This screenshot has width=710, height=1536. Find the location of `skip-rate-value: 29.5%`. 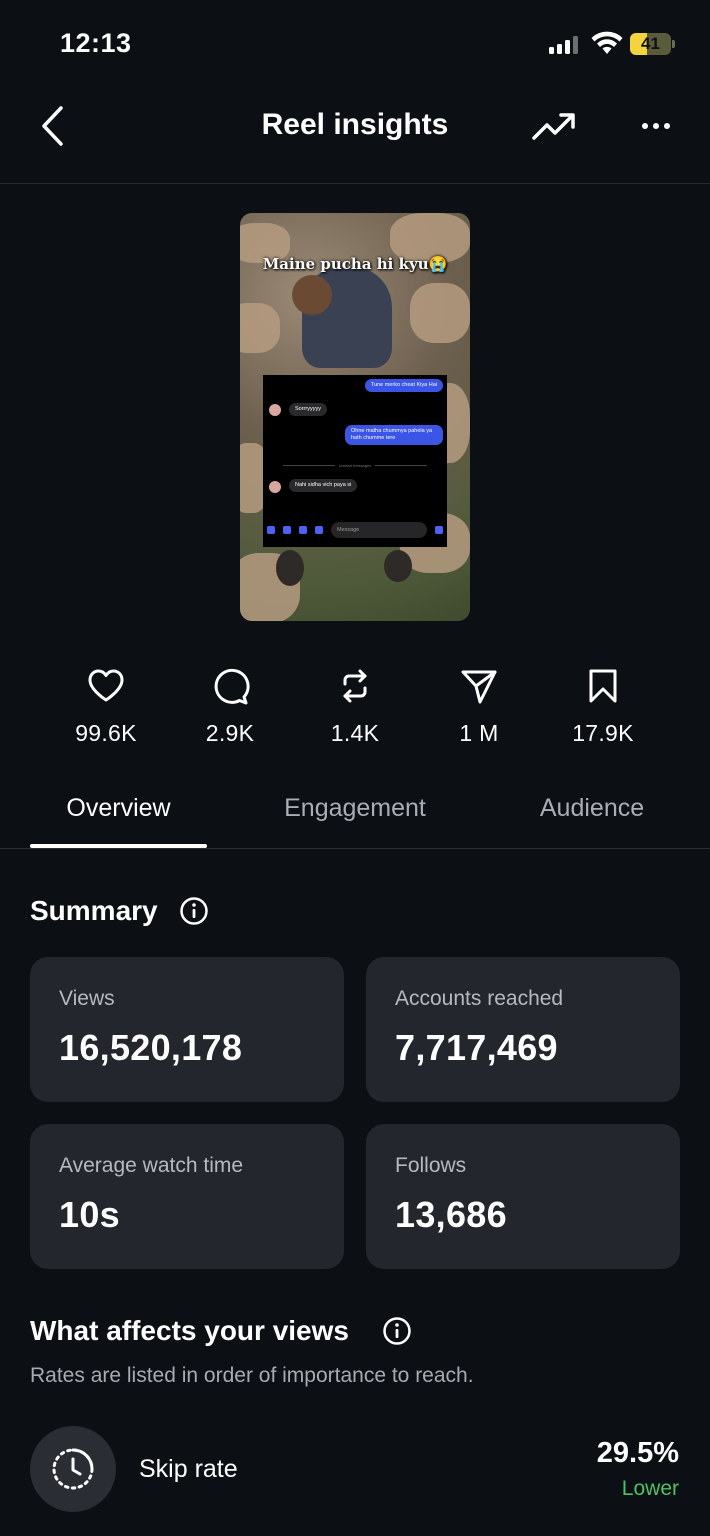

skip-rate-value: 29.5% is located at coordinates (637, 1453).